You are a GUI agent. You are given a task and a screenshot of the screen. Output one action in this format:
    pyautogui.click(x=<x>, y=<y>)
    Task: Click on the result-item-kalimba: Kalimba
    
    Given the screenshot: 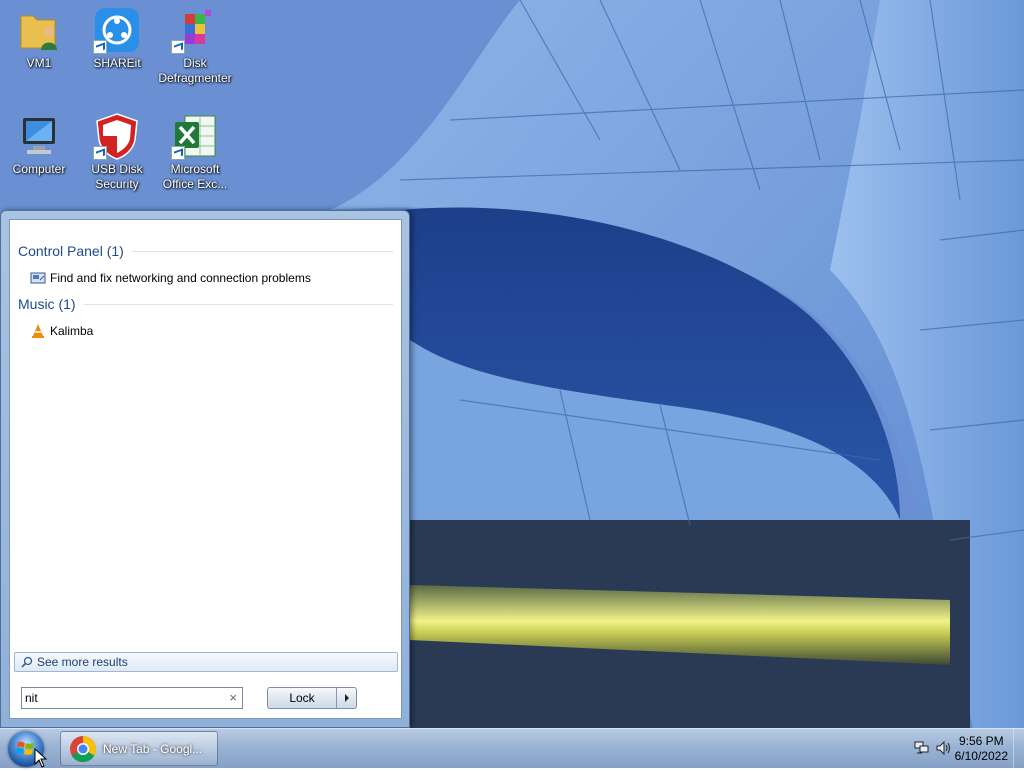 What is the action you would take?
    pyautogui.click(x=61, y=331)
    